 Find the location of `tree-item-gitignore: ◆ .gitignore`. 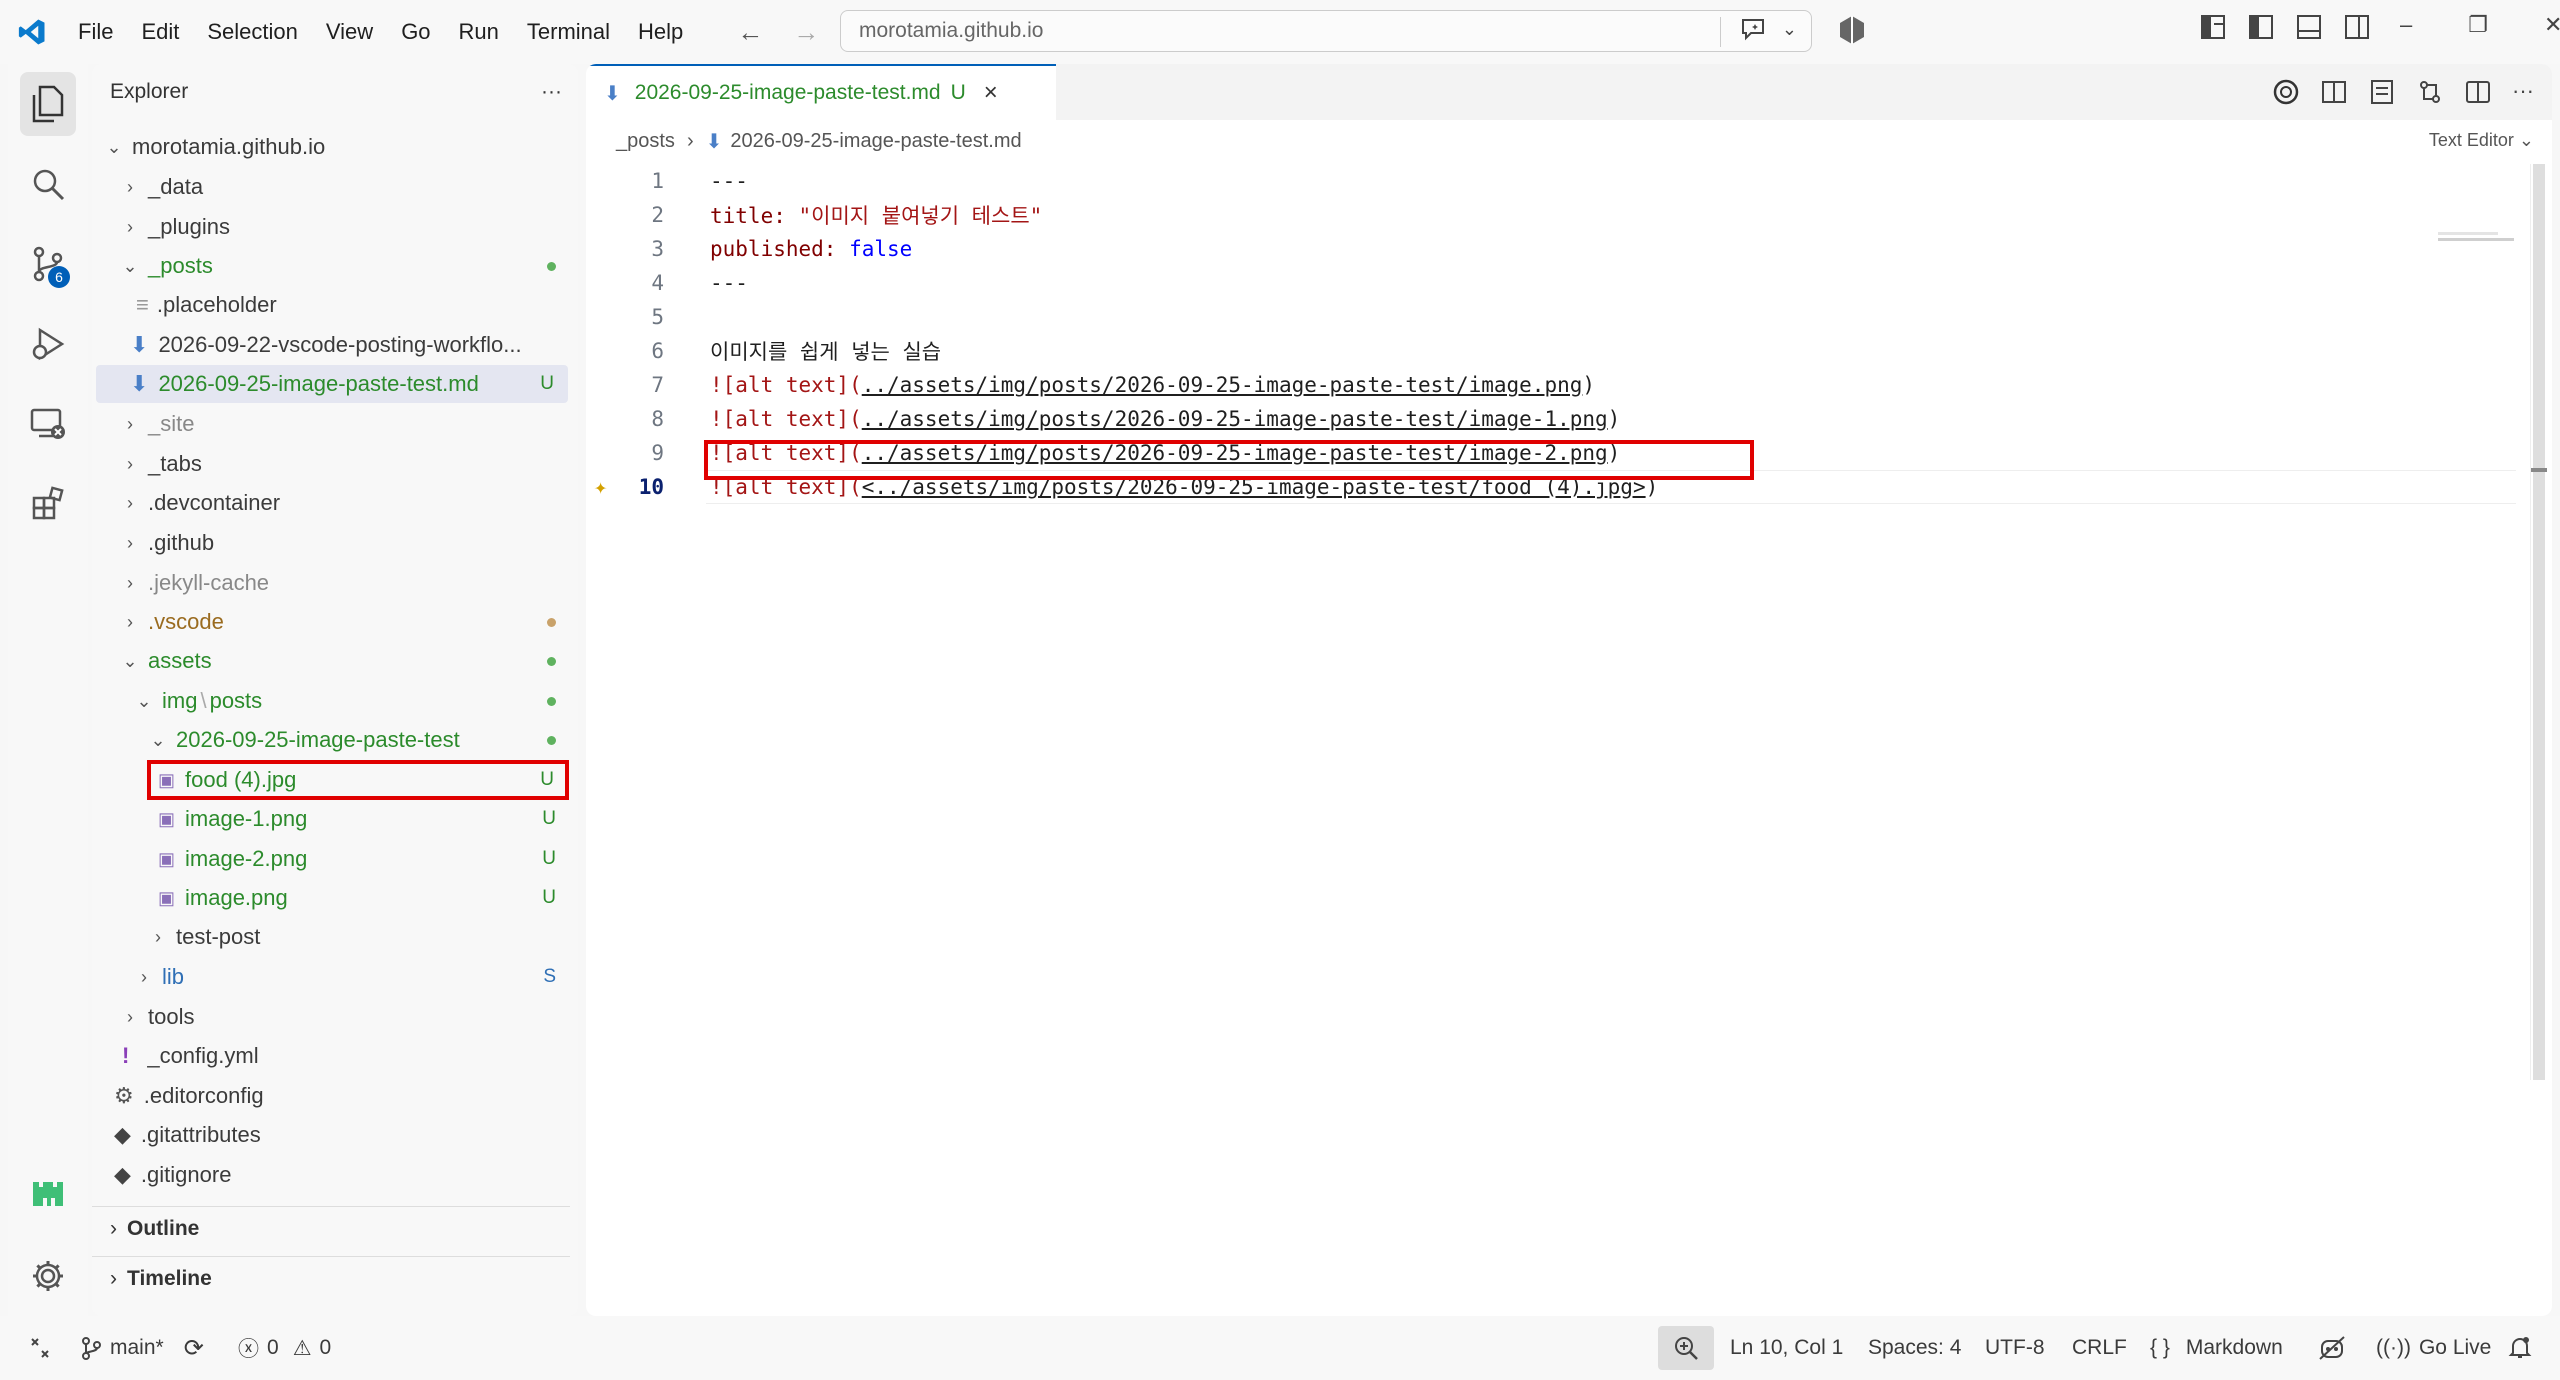

tree-item-gitignore: ◆ .gitignore is located at coordinates (331, 1175).